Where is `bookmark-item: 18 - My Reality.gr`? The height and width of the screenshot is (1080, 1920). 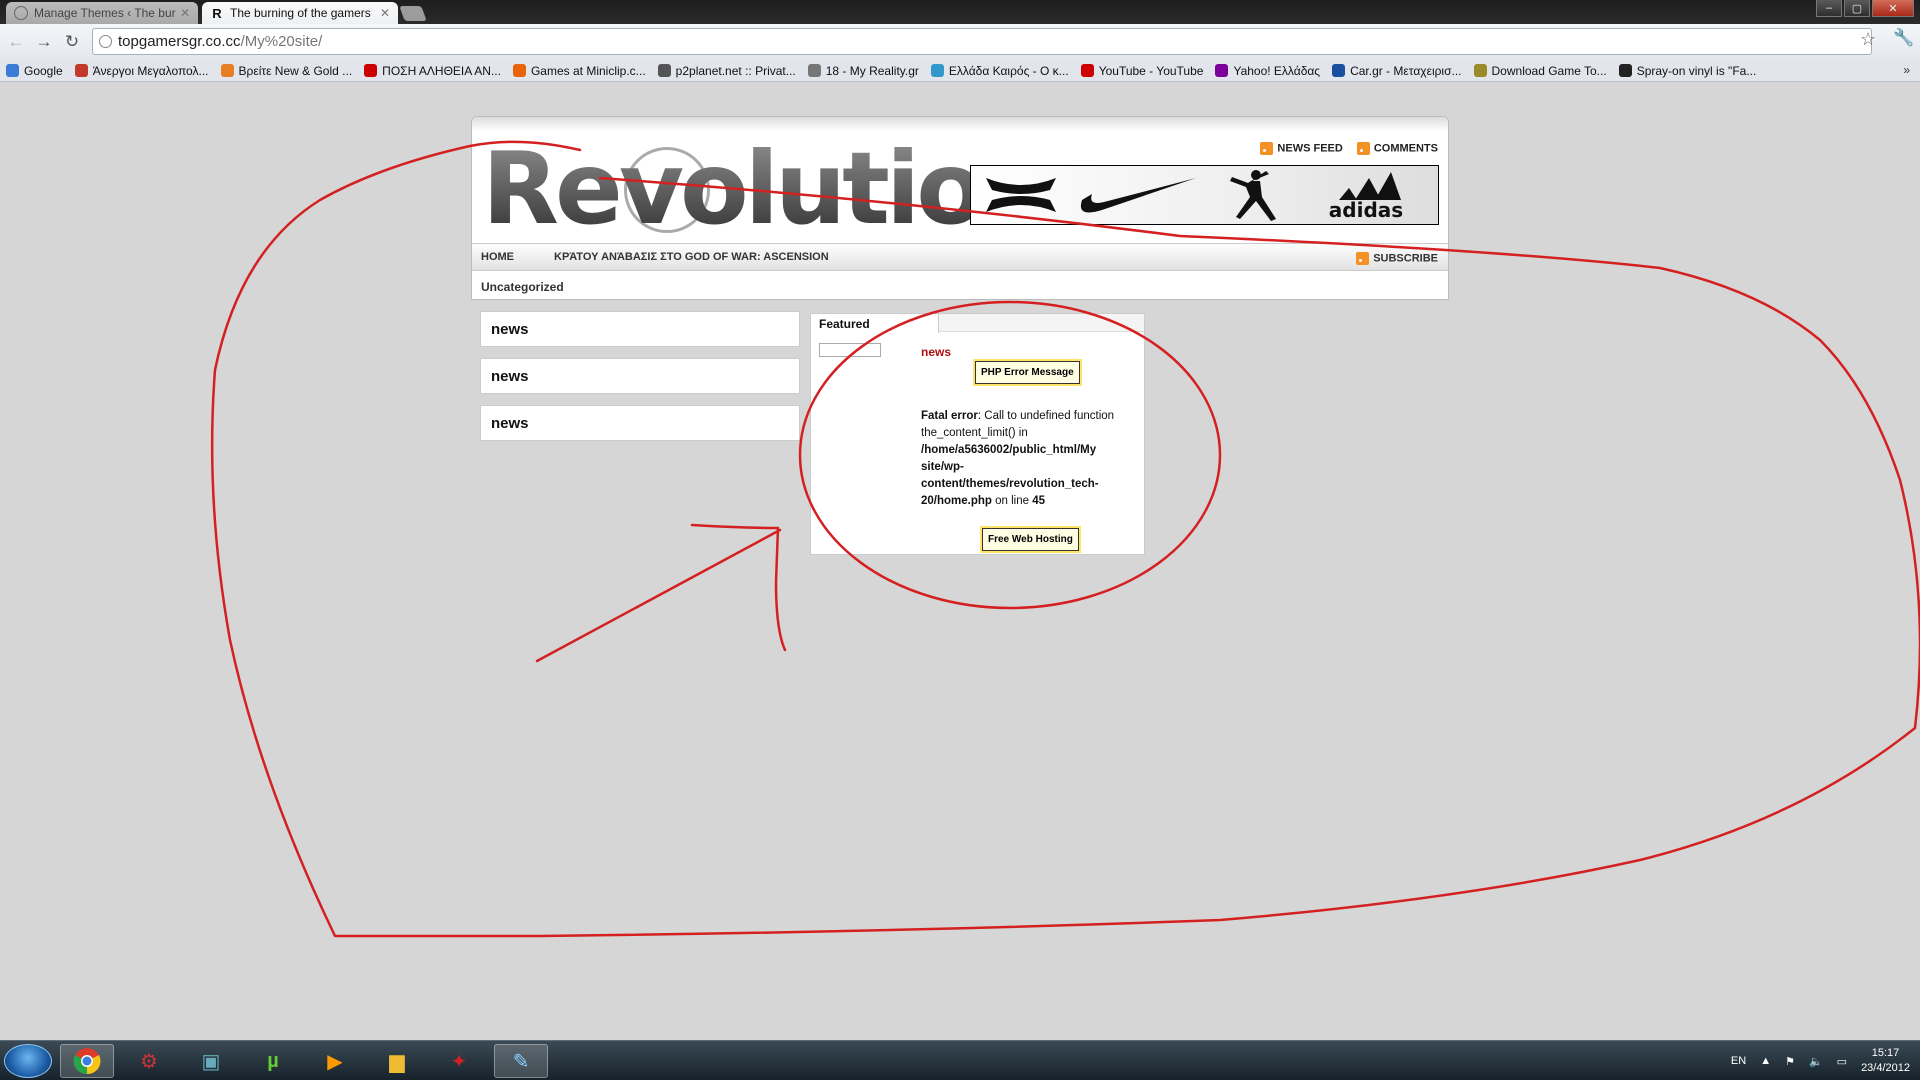 bookmark-item: 18 - My Reality.gr is located at coordinates (863, 70).